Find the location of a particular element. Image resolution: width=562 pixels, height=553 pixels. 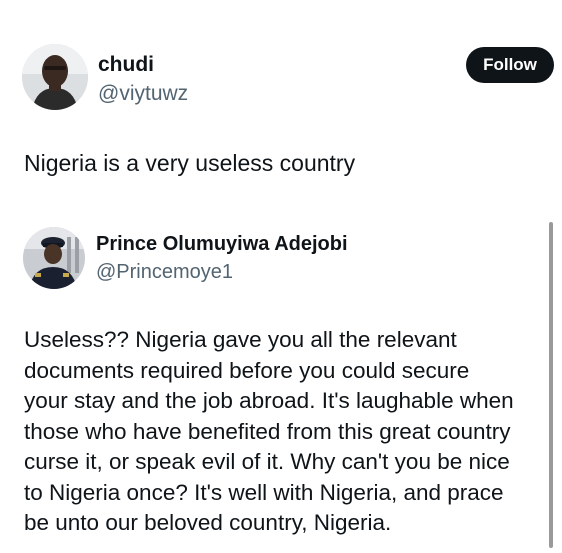

scrollbar is located at coordinates (551, 385).